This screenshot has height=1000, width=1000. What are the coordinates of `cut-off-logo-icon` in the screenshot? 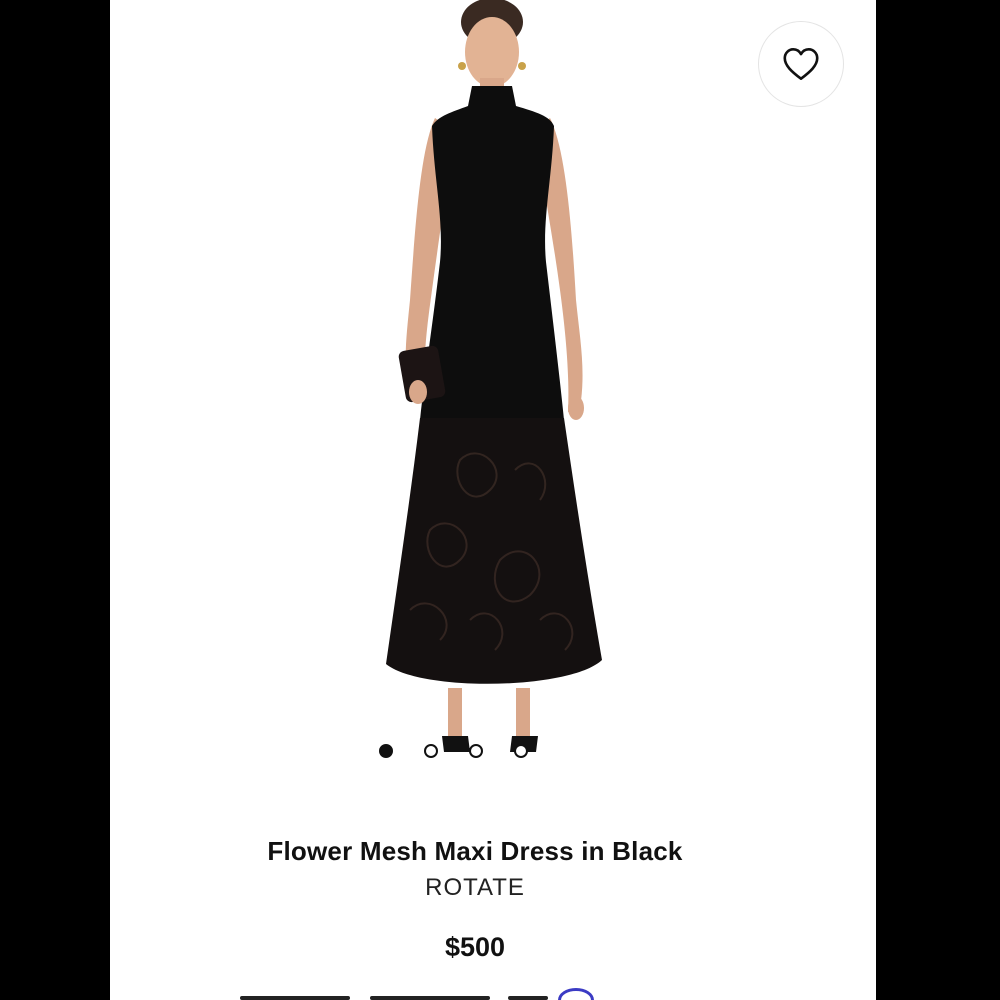 It's located at (576, 994).